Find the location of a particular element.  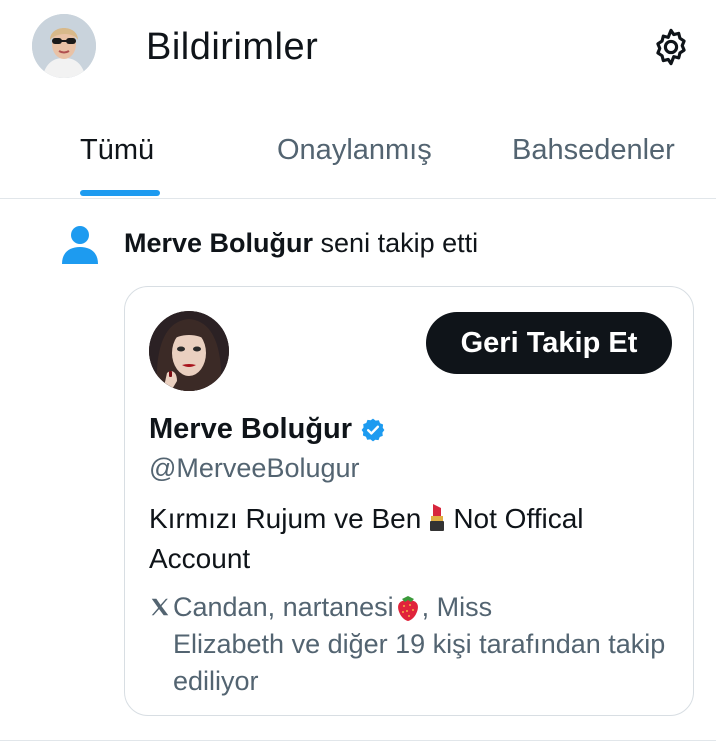

gear-icon is located at coordinates (671, 47).